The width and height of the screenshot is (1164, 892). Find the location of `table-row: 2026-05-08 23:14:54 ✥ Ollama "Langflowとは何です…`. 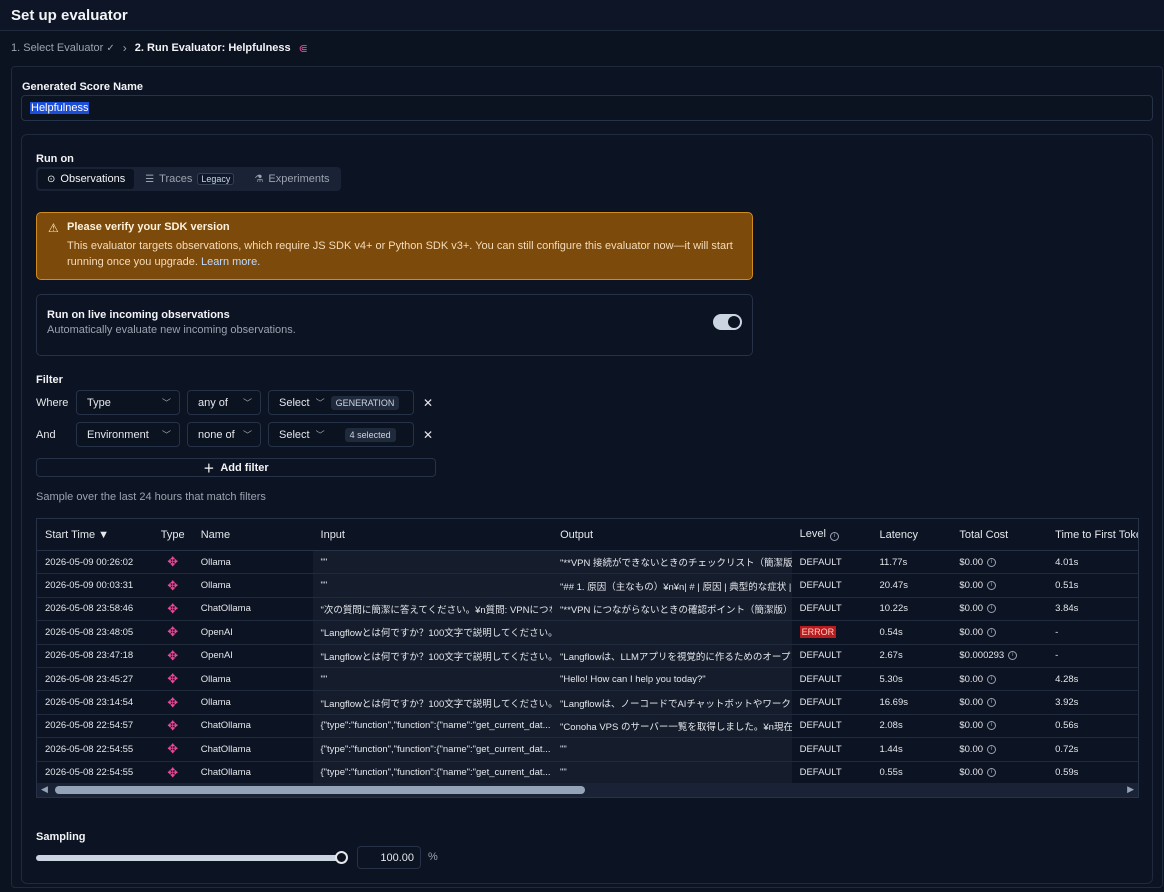

table-row: 2026-05-08 23:14:54 ✥ Ollama "Langflowとは何です… is located at coordinates (587, 703).